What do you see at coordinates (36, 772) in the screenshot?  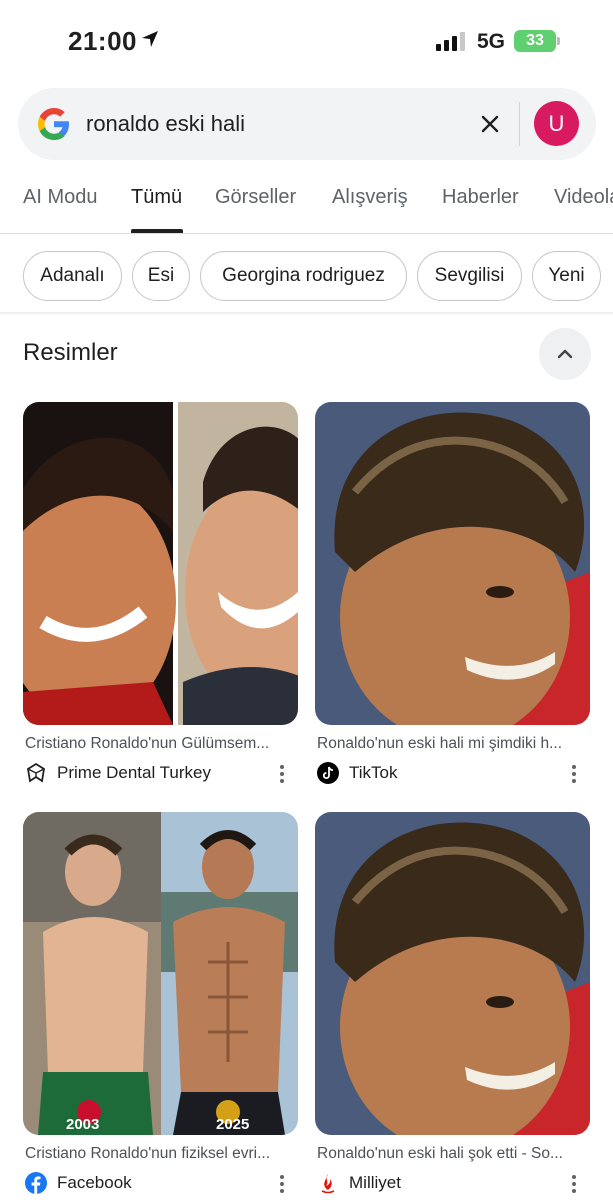 I see `prime-dental-icon` at bounding box center [36, 772].